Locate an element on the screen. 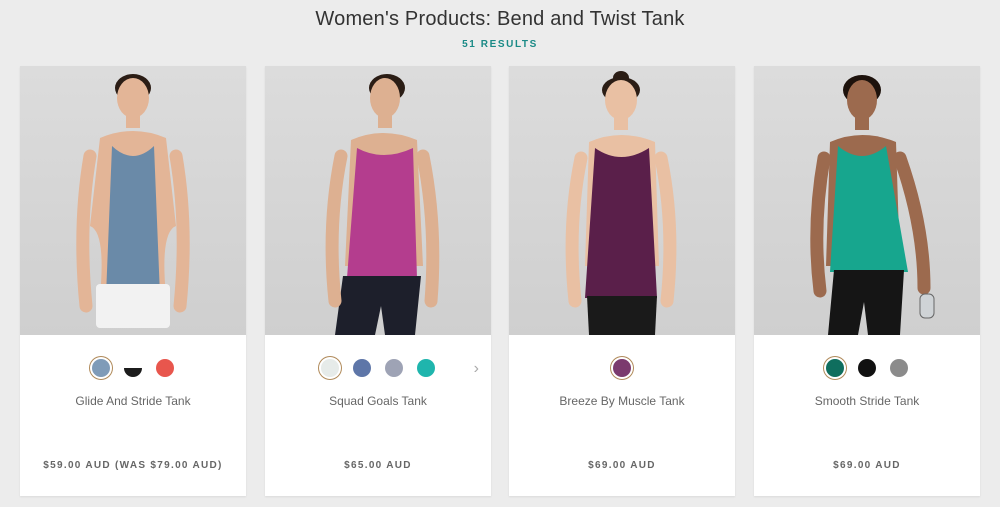  product-name: Glide And Stride Tank is located at coordinates (133, 401).